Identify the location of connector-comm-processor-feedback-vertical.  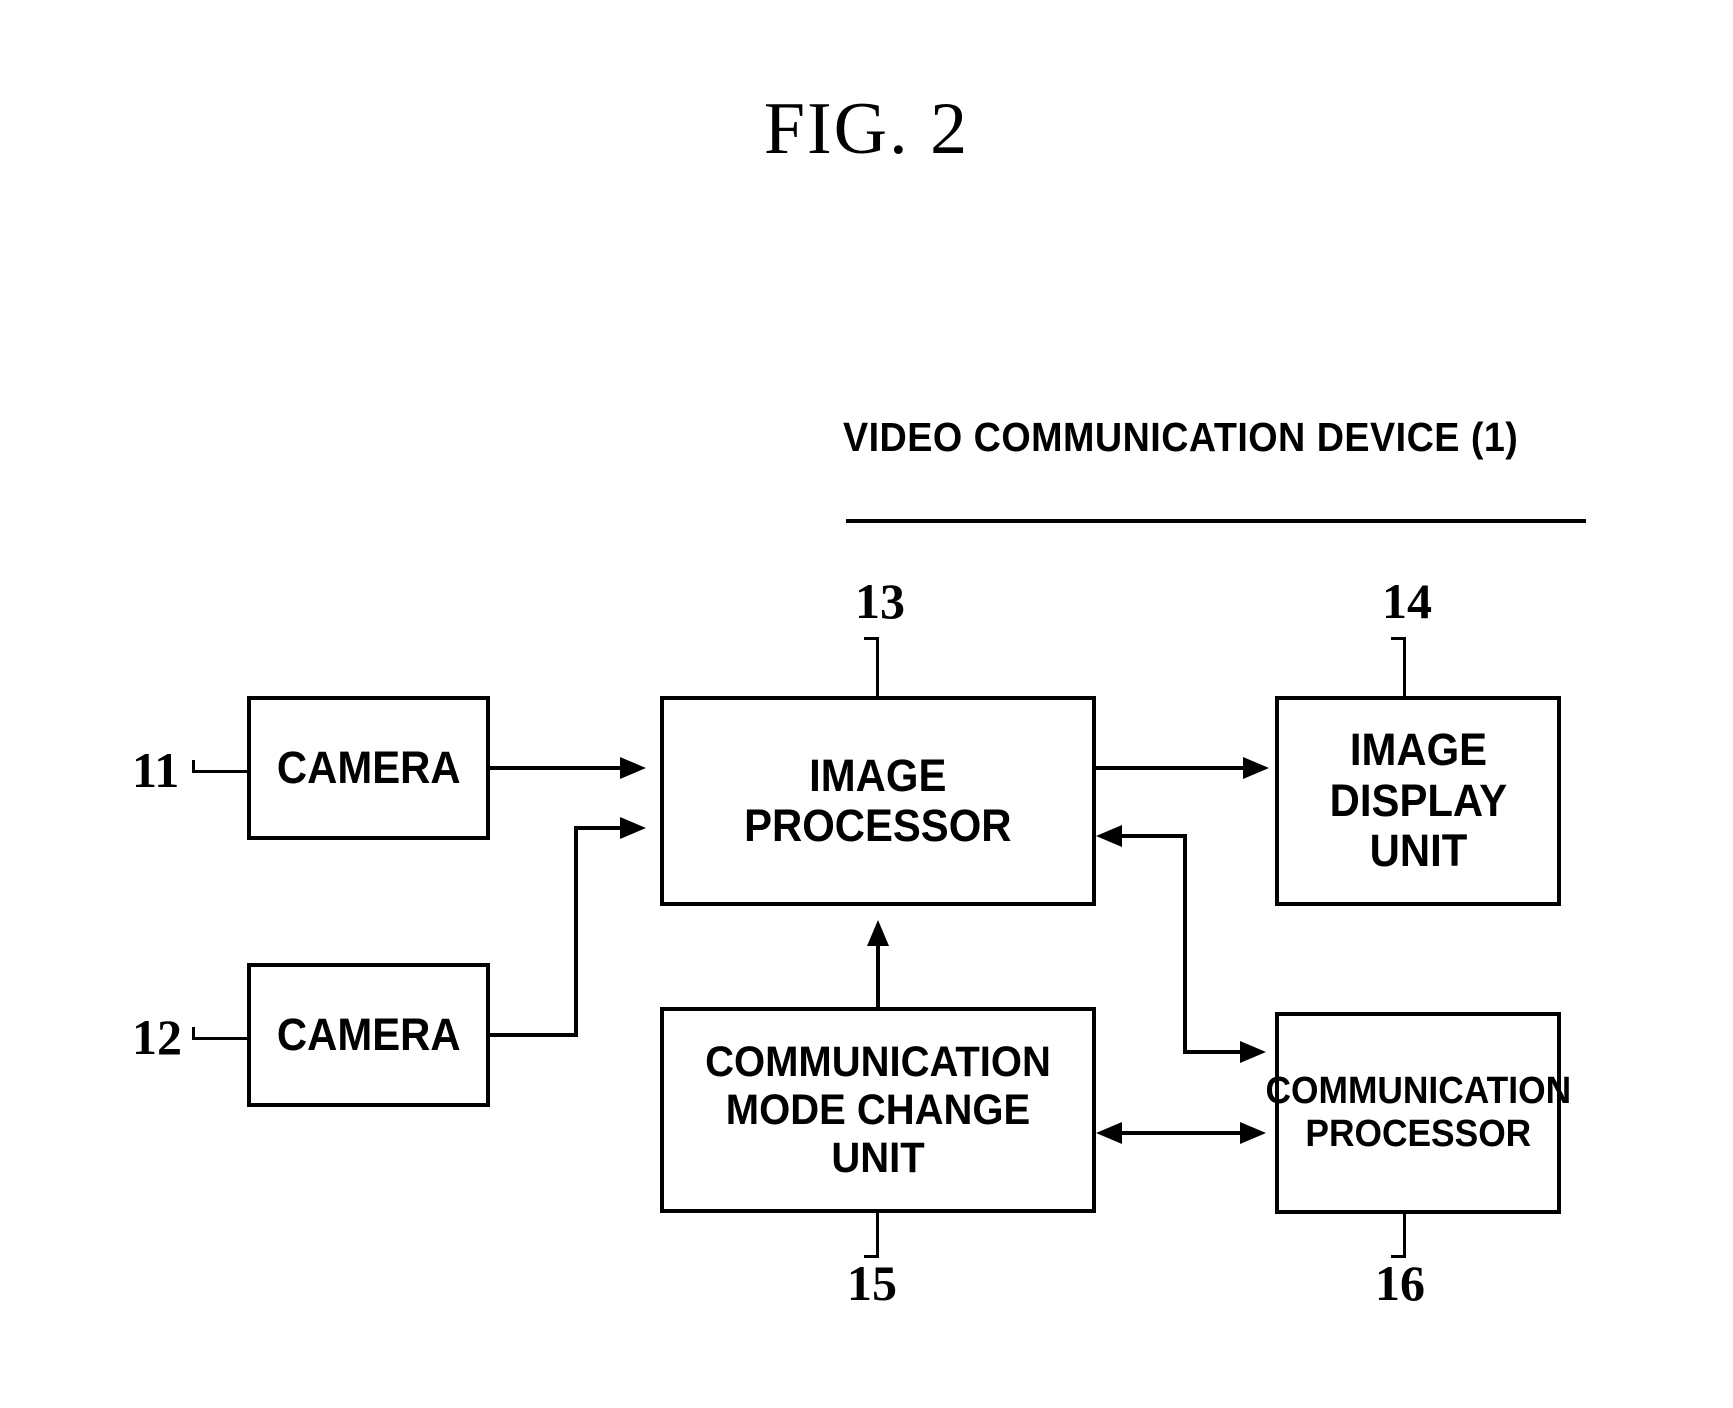
(1185, 944).